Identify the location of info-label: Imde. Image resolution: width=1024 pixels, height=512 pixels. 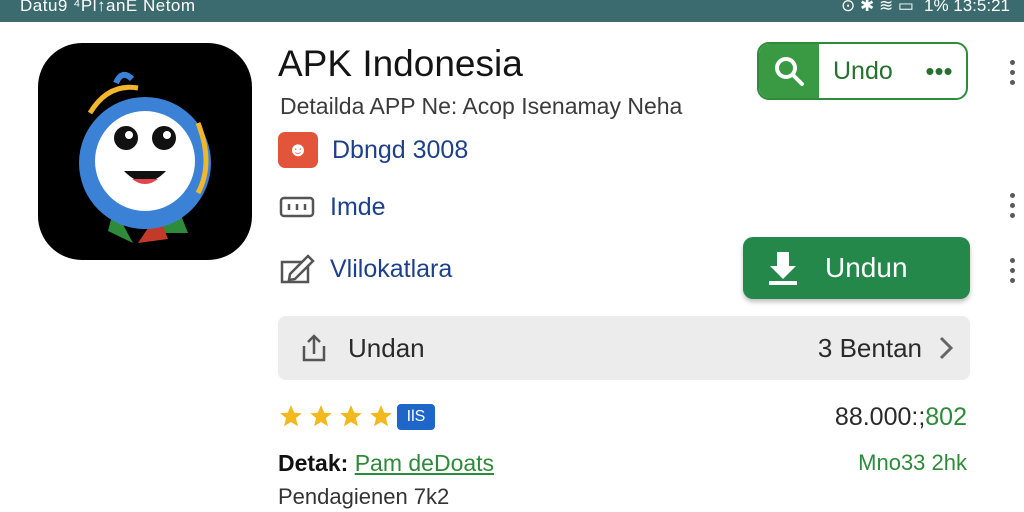
(358, 206).